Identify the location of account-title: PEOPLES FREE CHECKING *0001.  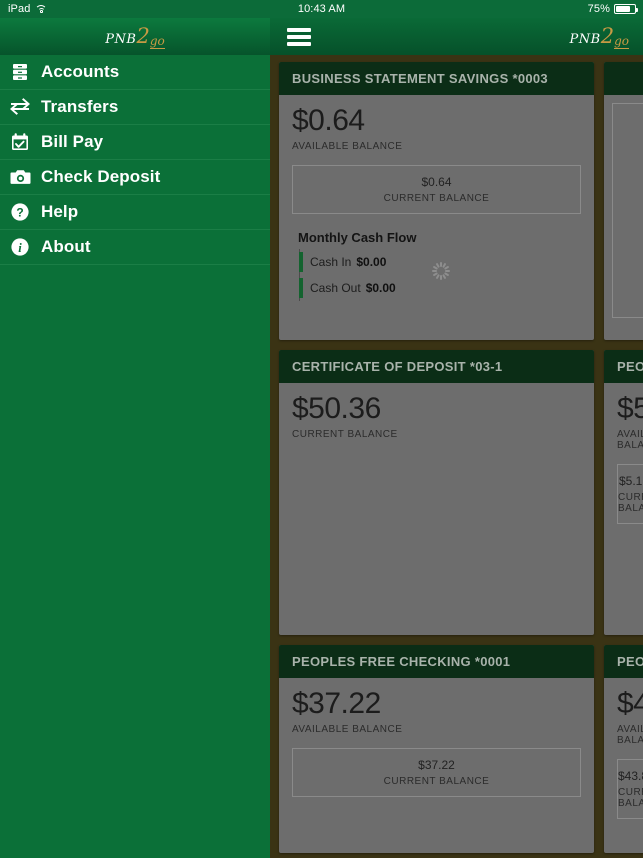
(401, 661).